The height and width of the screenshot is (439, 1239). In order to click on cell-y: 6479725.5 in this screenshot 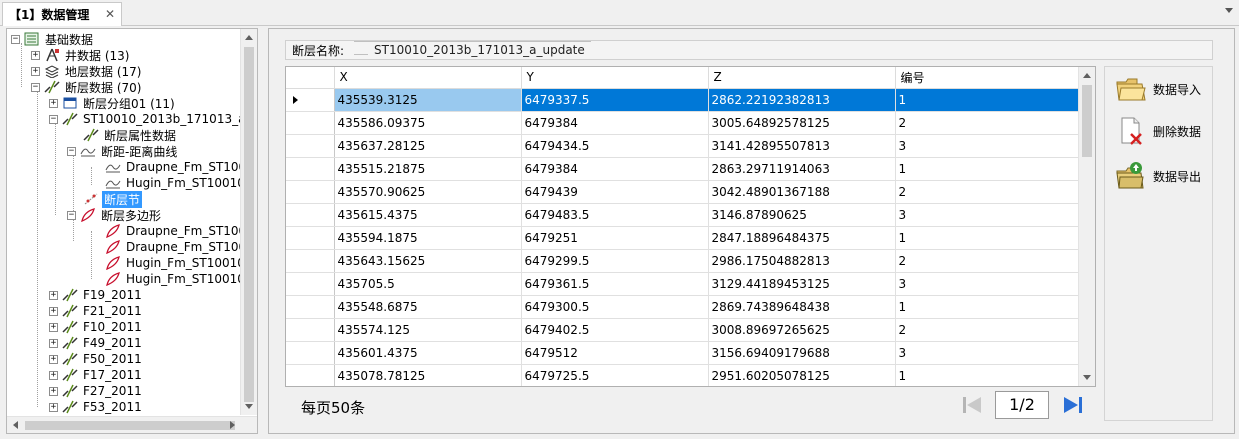, I will do `click(615, 375)`.